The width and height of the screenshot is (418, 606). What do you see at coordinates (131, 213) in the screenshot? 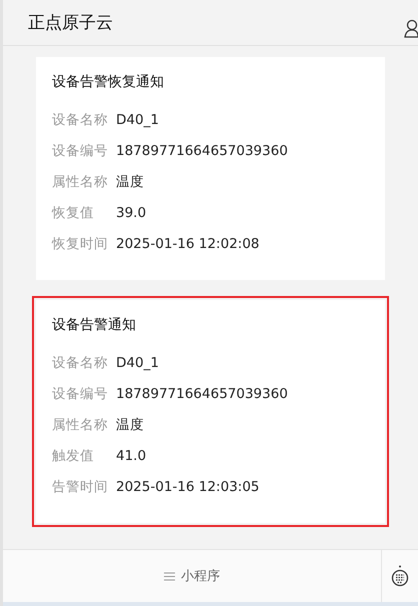
I see `field-value: 39.0` at bounding box center [131, 213].